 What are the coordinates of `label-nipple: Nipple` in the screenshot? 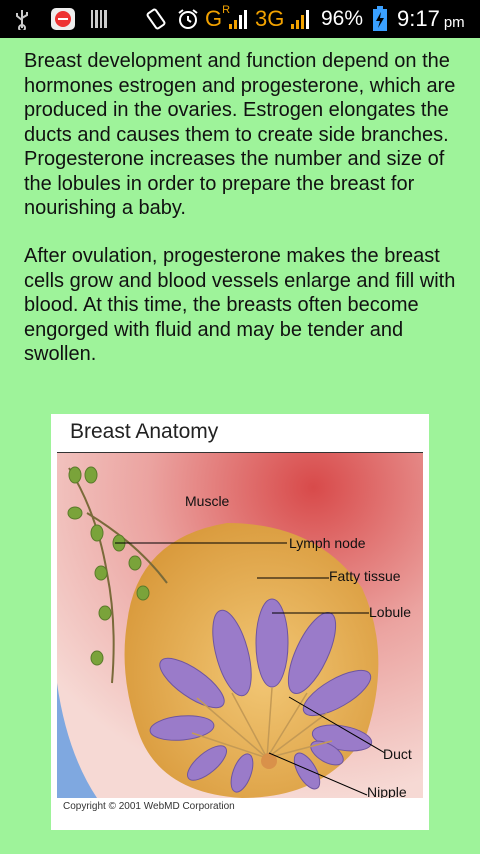 It's located at (387, 791).